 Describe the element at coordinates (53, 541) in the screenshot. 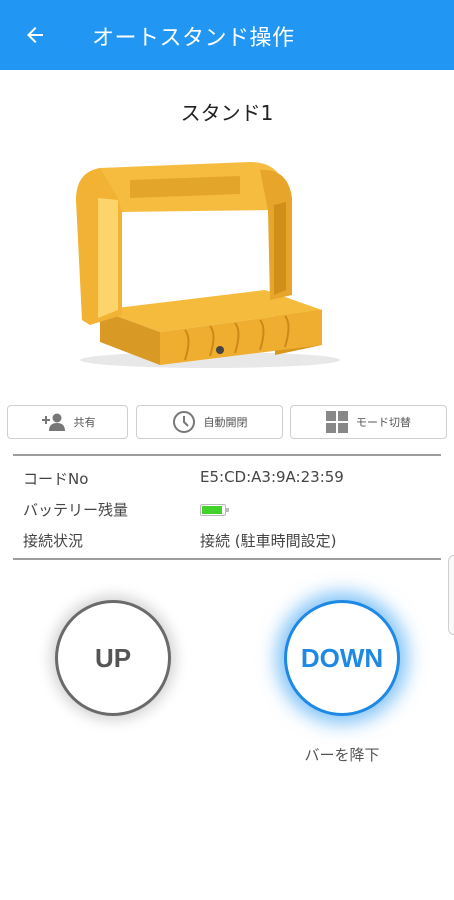

I see `connection-label: 接続状況` at that location.